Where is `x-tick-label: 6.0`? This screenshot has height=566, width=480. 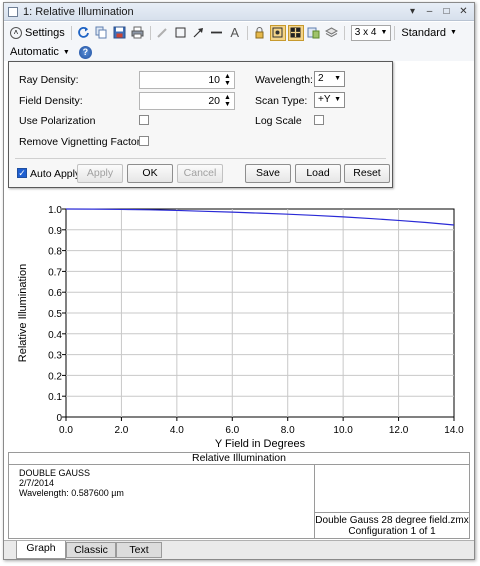 x-tick-label: 6.0 is located at coordinates (232, 430).